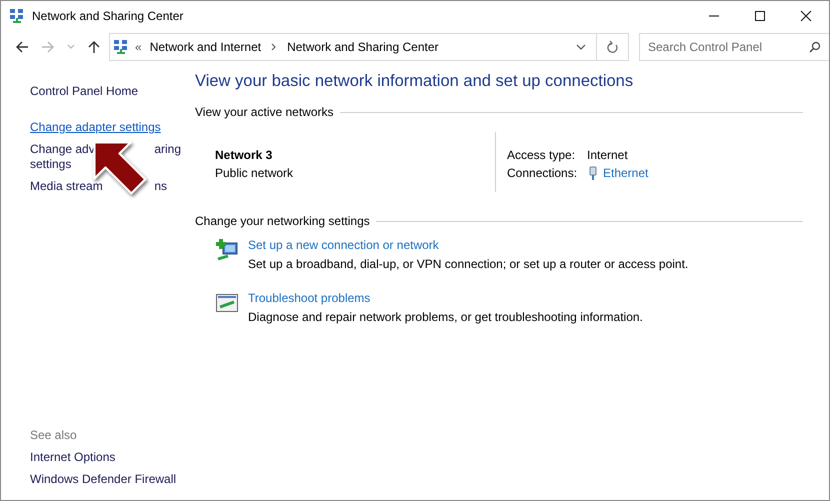 Image resolution: width=830 pixels, height=501 pixels. What do you see at coordinates (95, 127) in the screenshot?
I see `sidebar-link: Change adapter settings` at bounding box center [95, 127].